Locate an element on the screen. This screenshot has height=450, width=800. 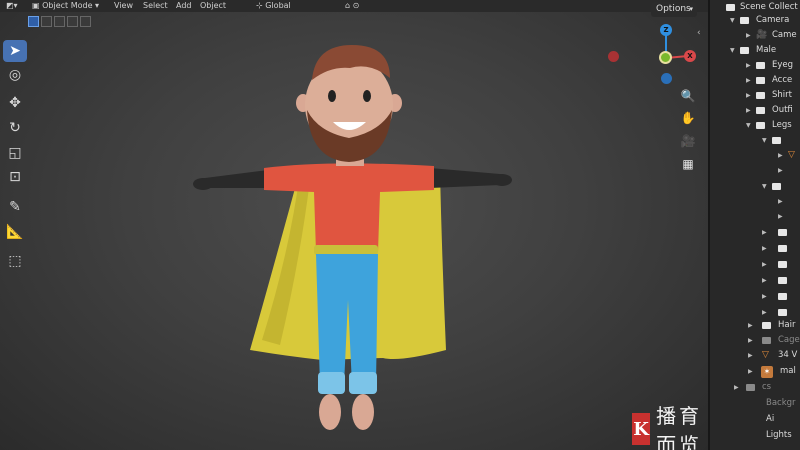
outliner-label: Ai is located at coordinates (770, 419).